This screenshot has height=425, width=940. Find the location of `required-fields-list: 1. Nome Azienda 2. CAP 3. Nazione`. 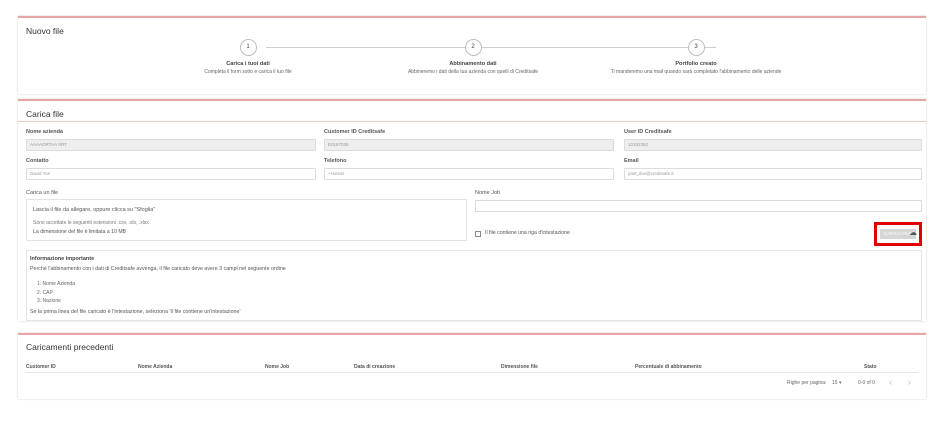

required-fields-list: 1. Nome Azienda 2. CAP 3. Nazione is located at coordinates (56, 293).